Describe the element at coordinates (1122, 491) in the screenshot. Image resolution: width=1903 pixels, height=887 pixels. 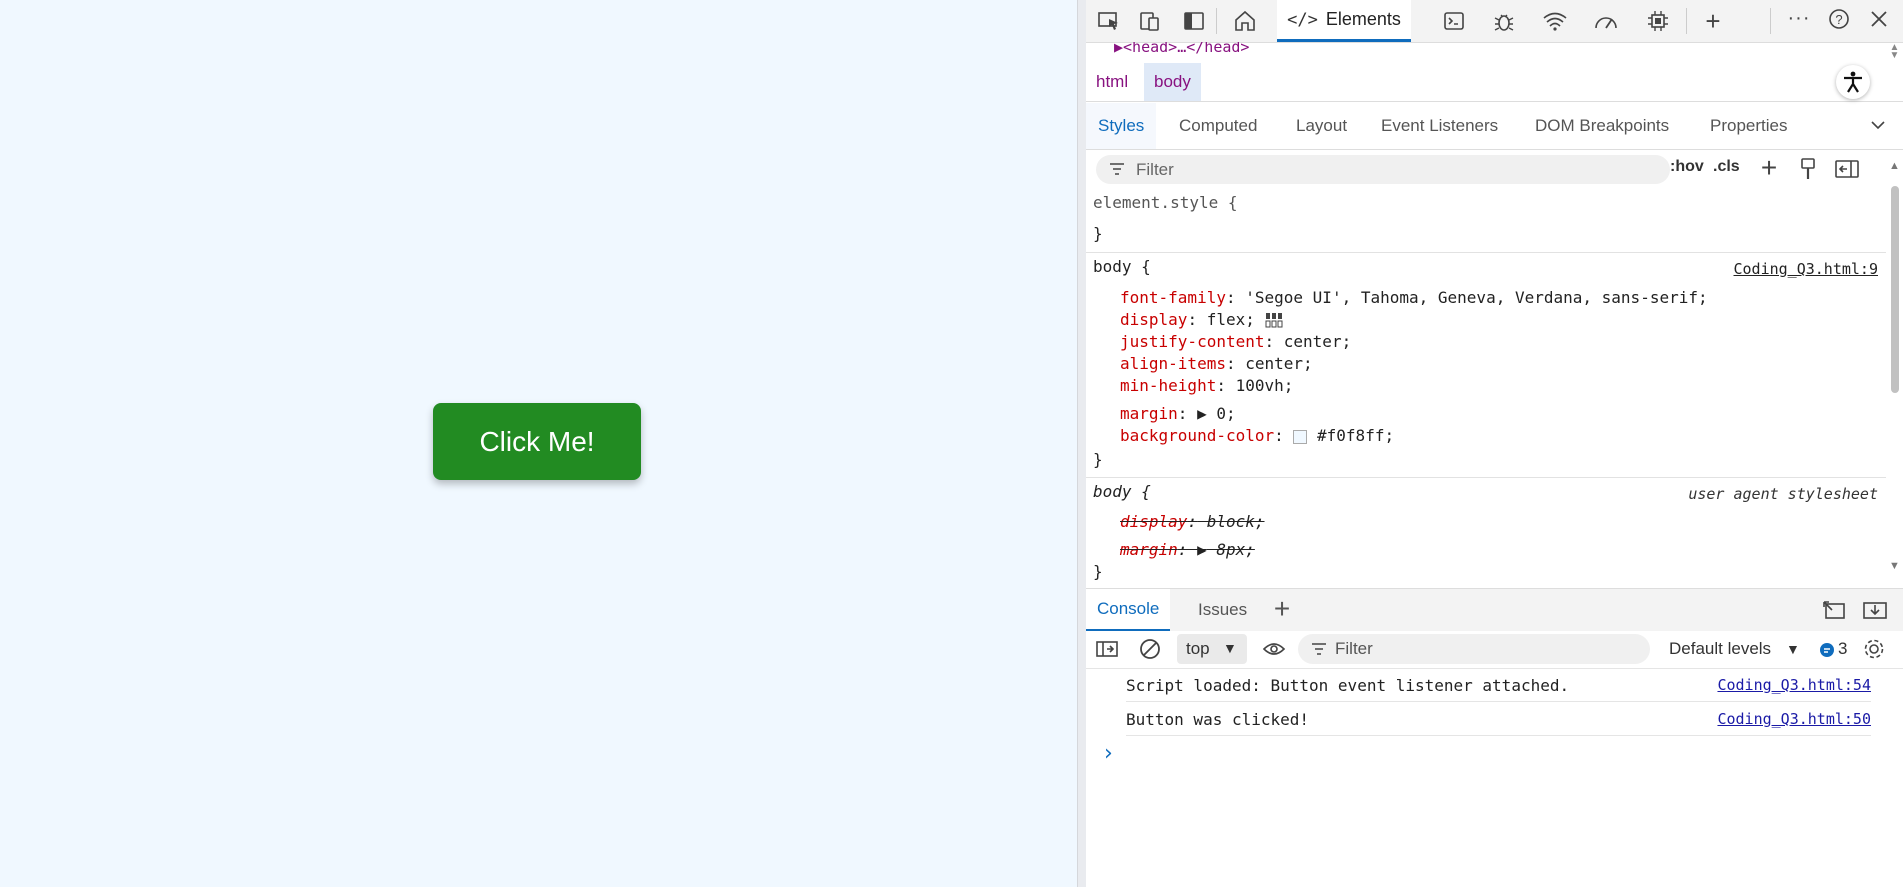
I see `ua-rule-selector: body {` at that location.